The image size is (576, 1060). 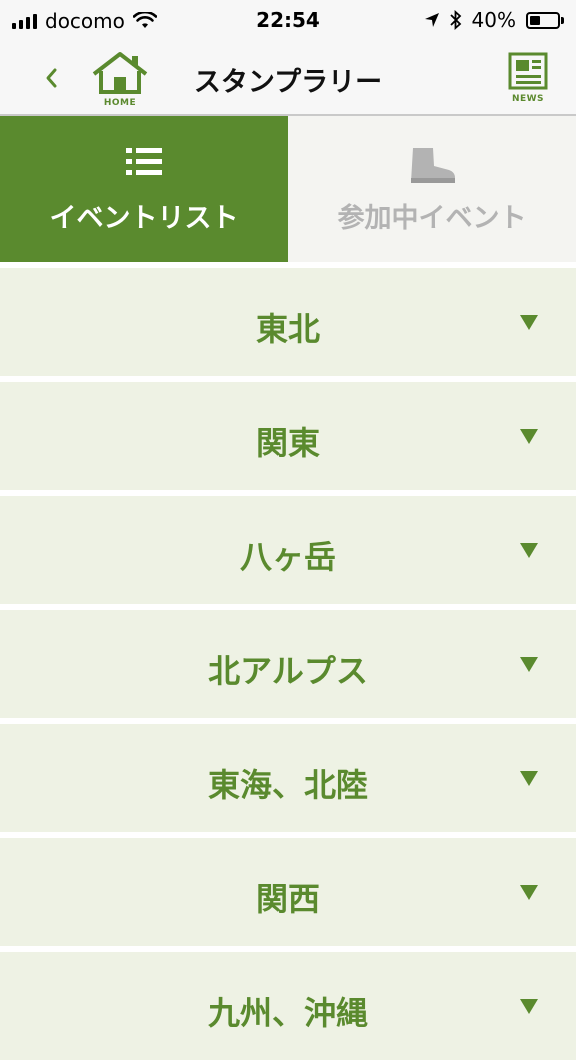 What do you see at coordinates (144, 162) in the screenshot?
I see `list-icon` at bounding box center [144, 162].